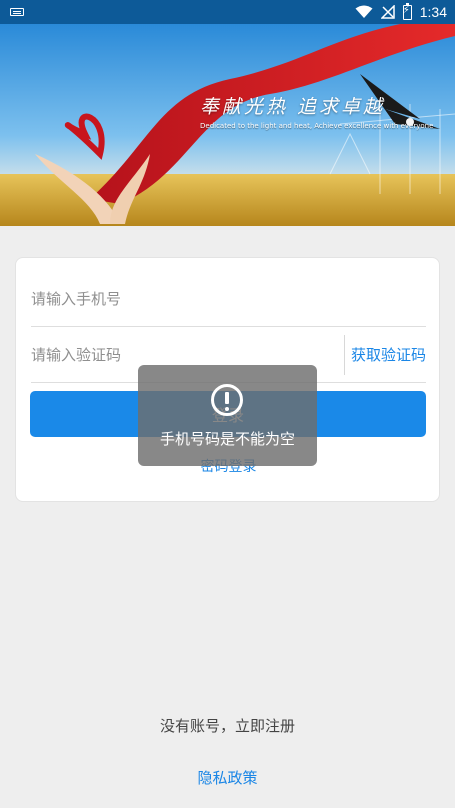 Image resolution: width=455 pixels, height=808 pixels. I want to click on code-input, so click(176, 354).